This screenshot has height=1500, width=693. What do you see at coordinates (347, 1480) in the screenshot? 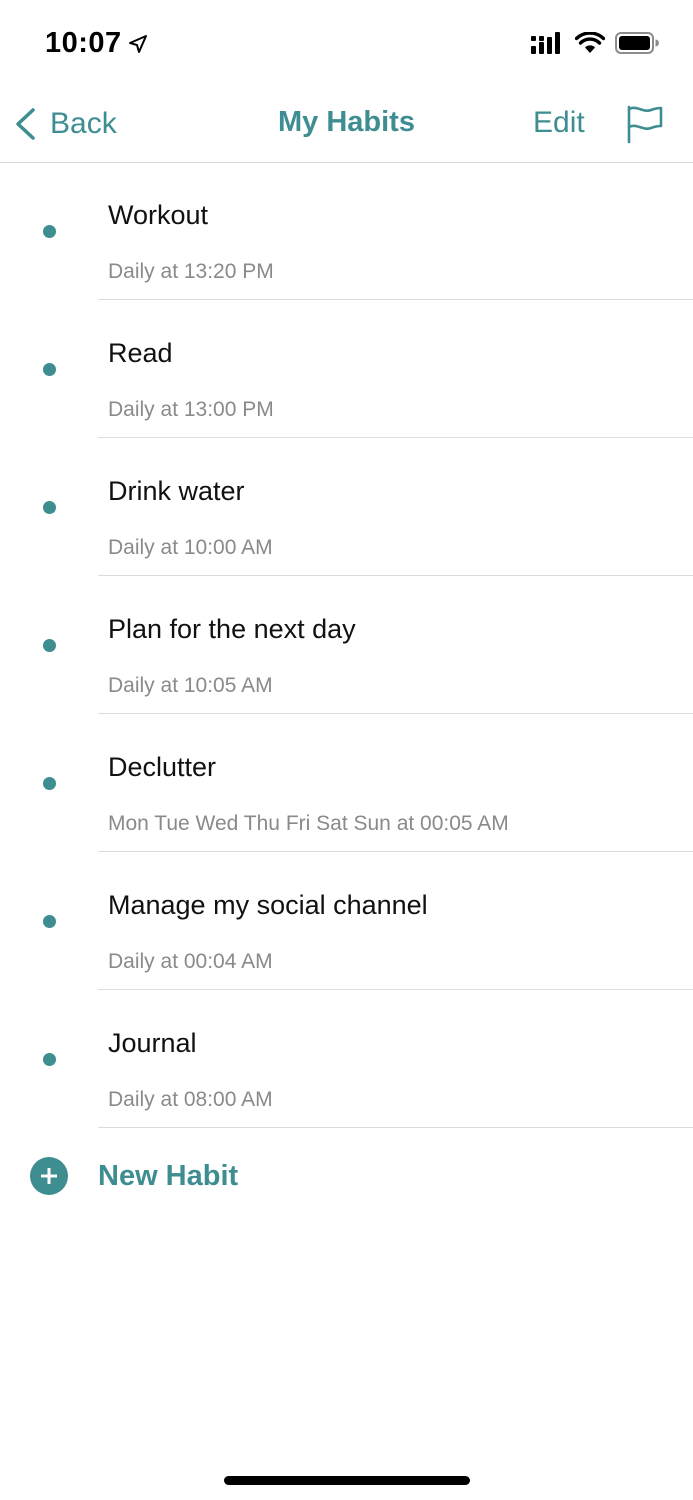
I see `home-indicator` at bounding box center [347, 1480].